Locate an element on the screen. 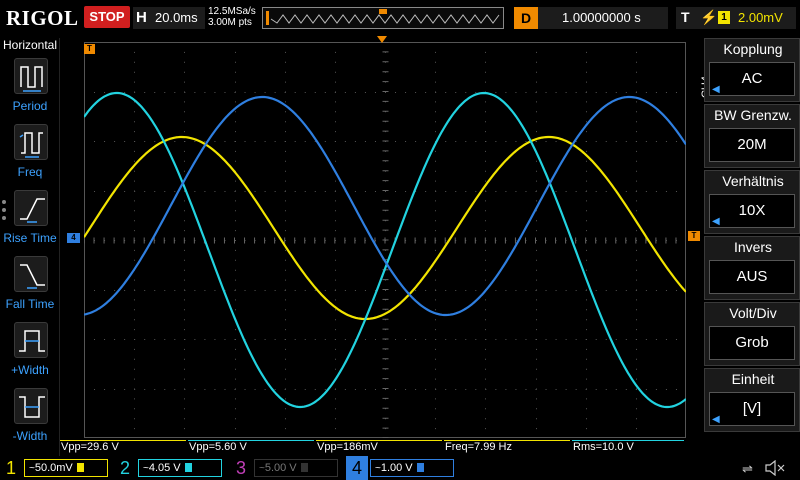  speaker-muted-icon is located at coordinates (775, 468).